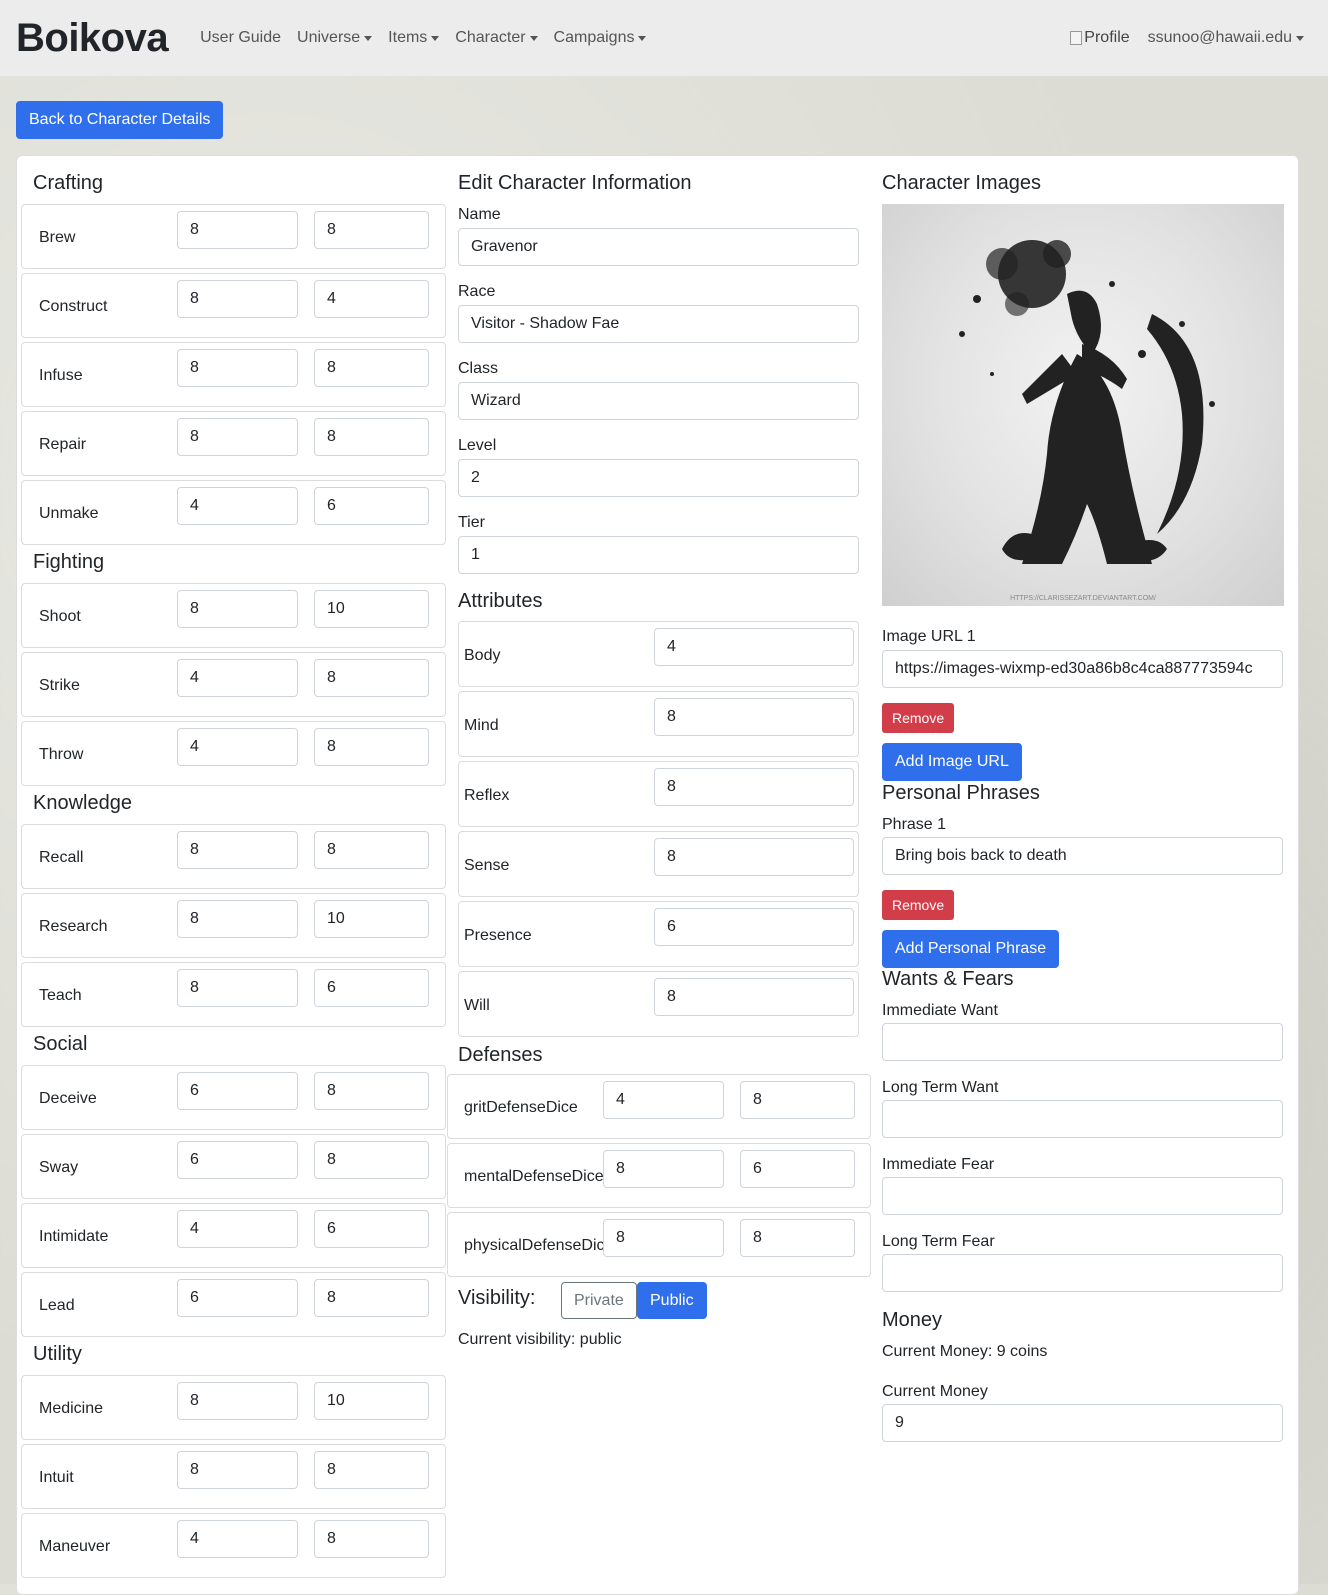 The image size is (1328, 1595). What do you see at coordinates (918, 718) in the screenshot?
I see `remove-image-button: Remove` at bounding box center [918, 718].